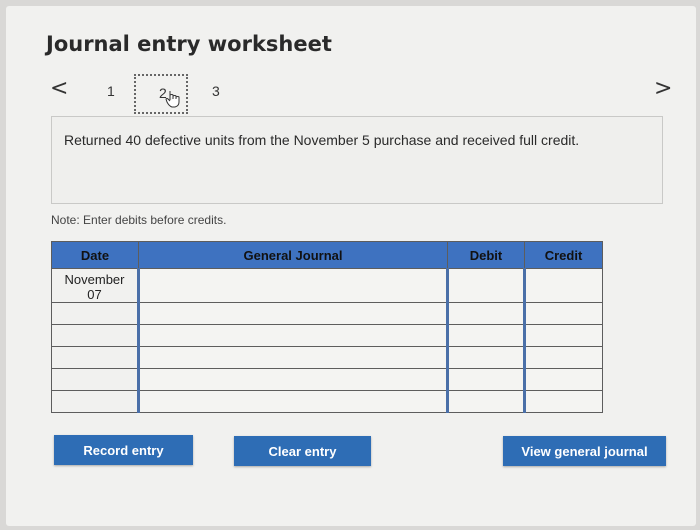 The width and height of the screenshot is (700, 530). What do you see at coordinates (161, 94) in the screenshot?
I see `page-2-current: 2` at bounding box center [161, 94].